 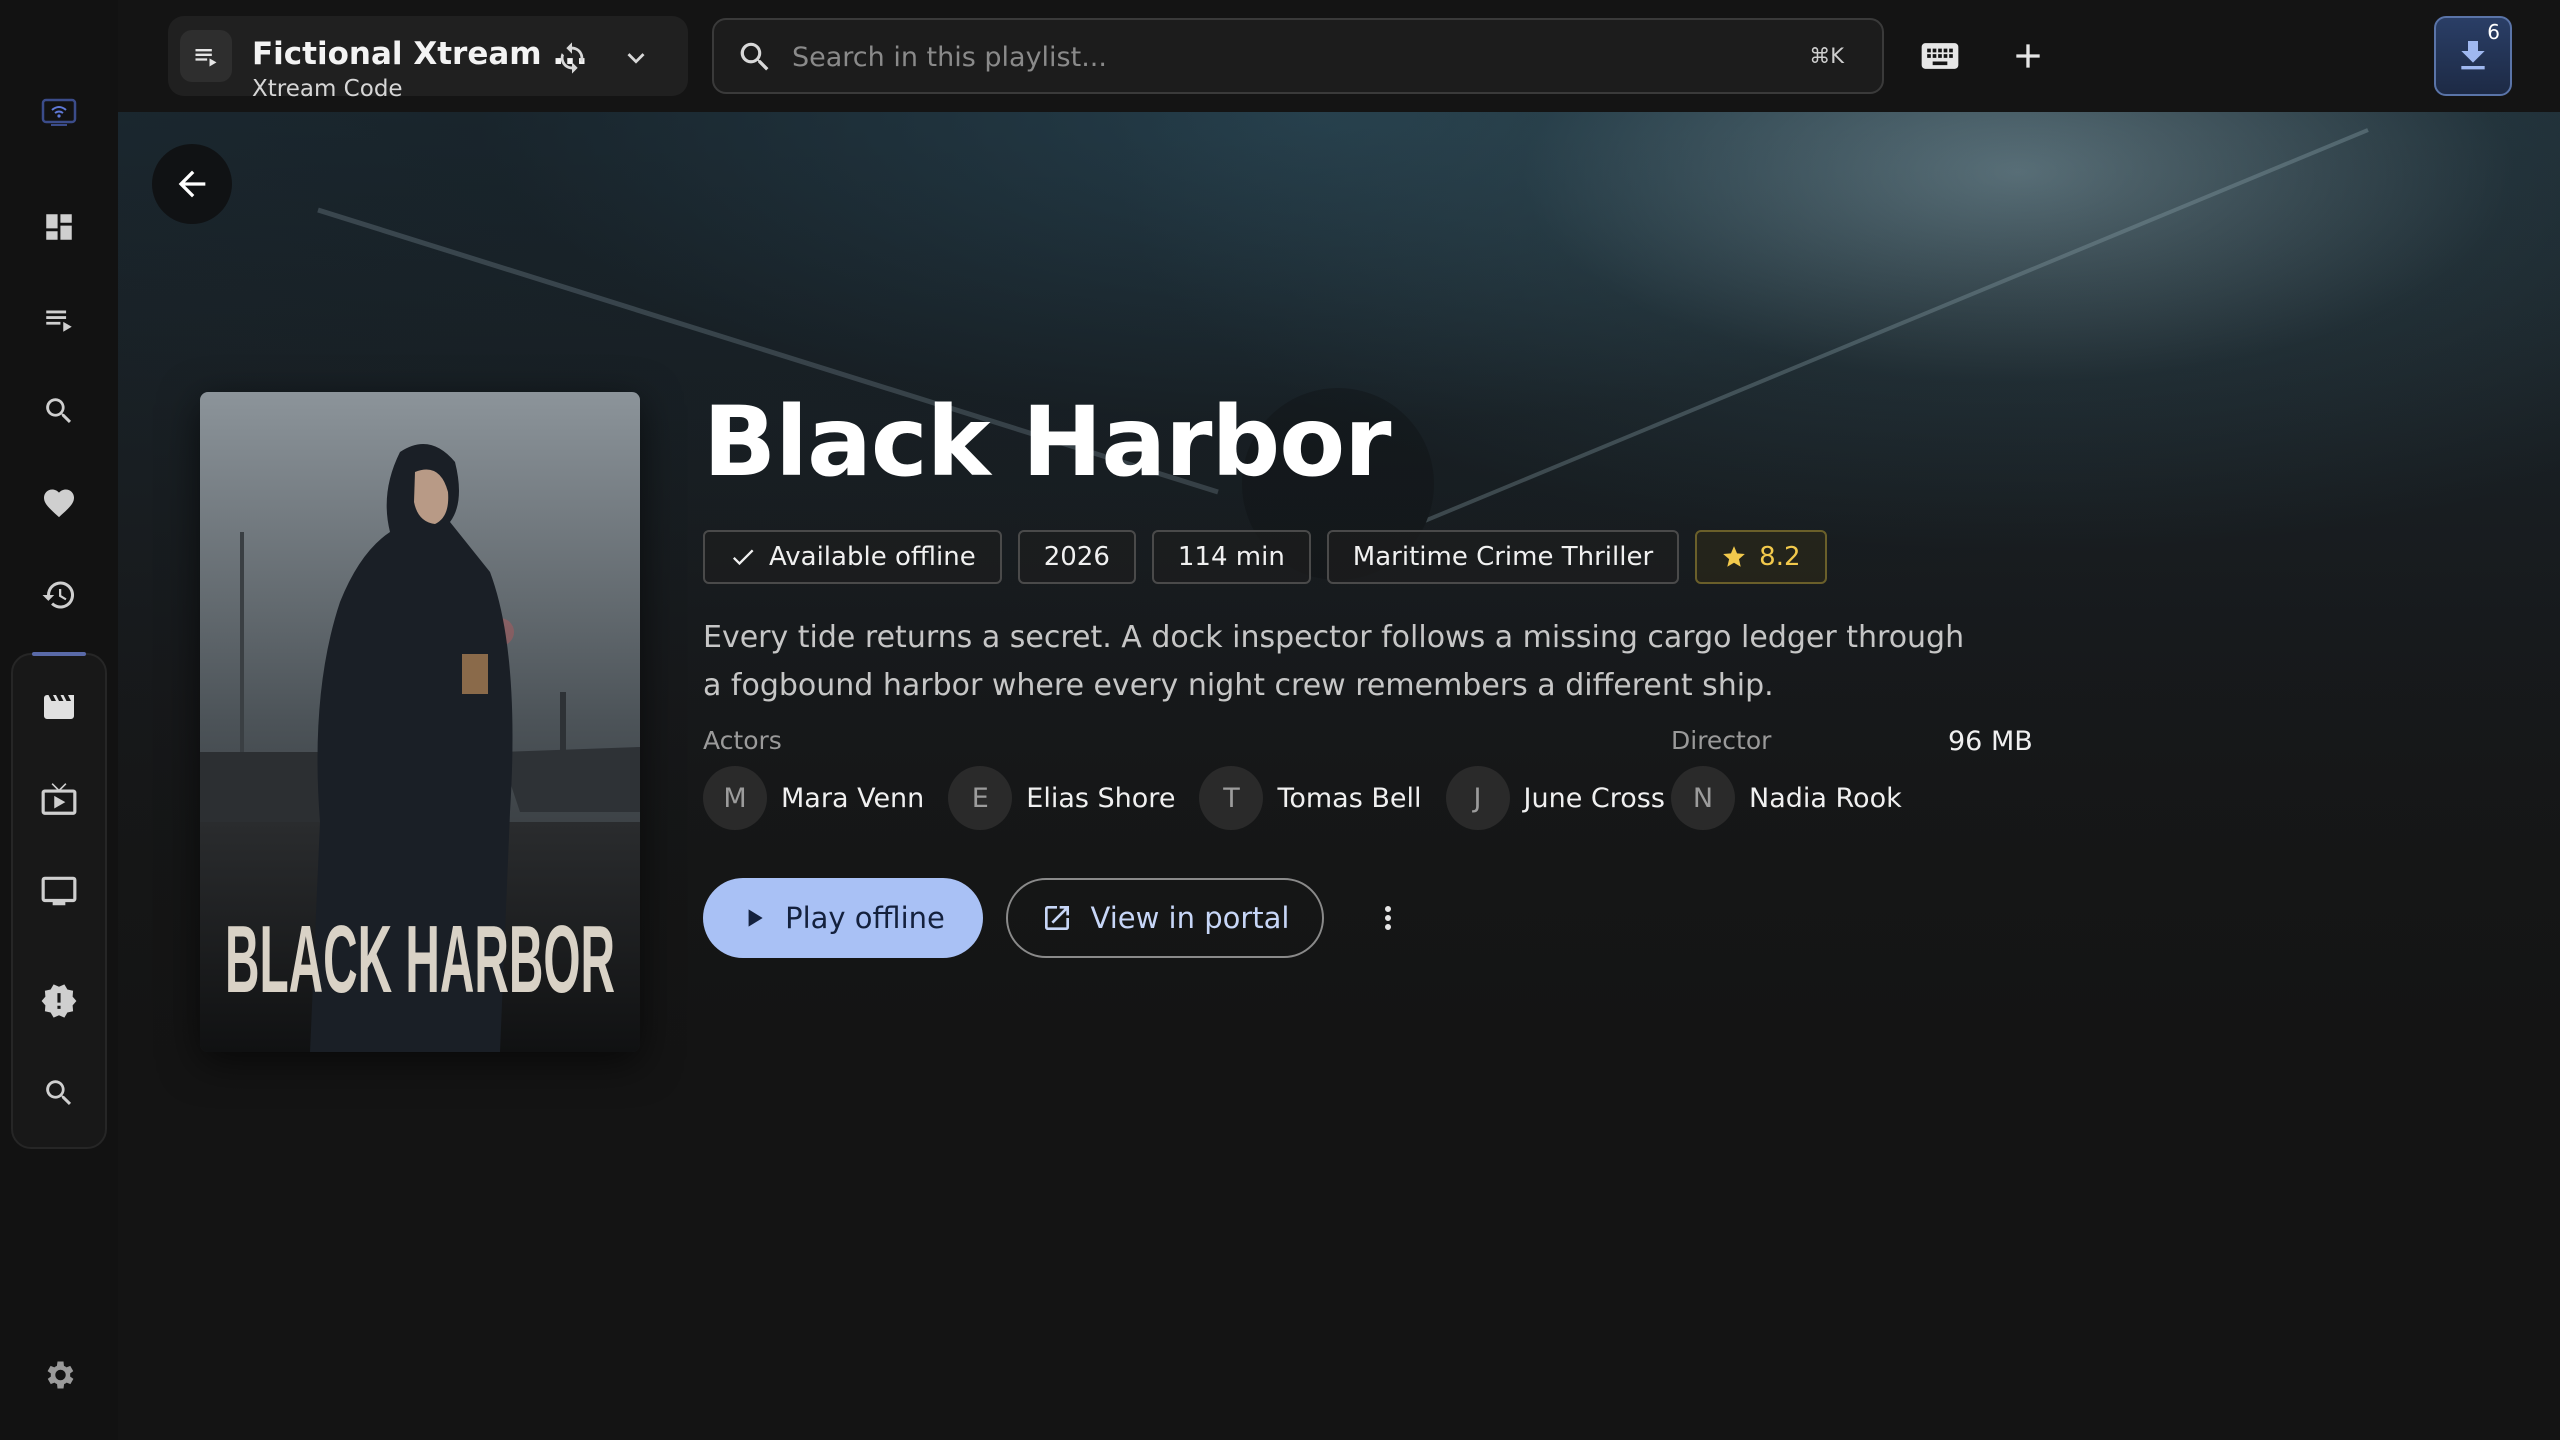 I want to click on history-icon, so click(x=59, y=595).